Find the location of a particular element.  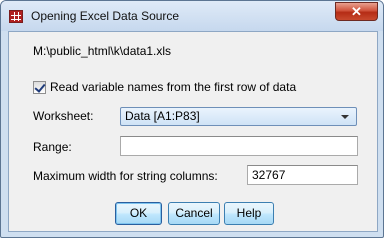

read-names-checkbox is located at coordinates (39, 87).